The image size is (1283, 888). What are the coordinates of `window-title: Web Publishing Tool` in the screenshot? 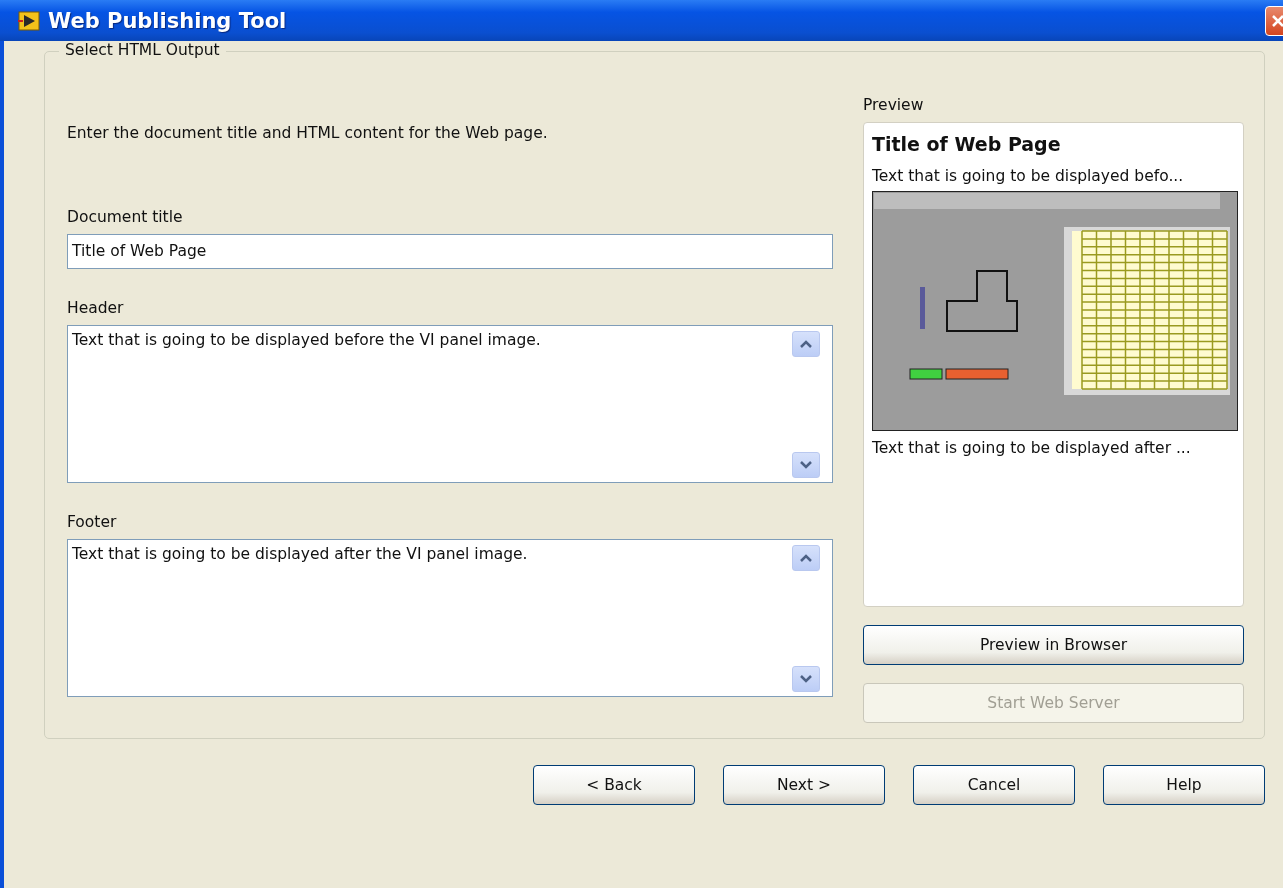 It's located at (168, 20).